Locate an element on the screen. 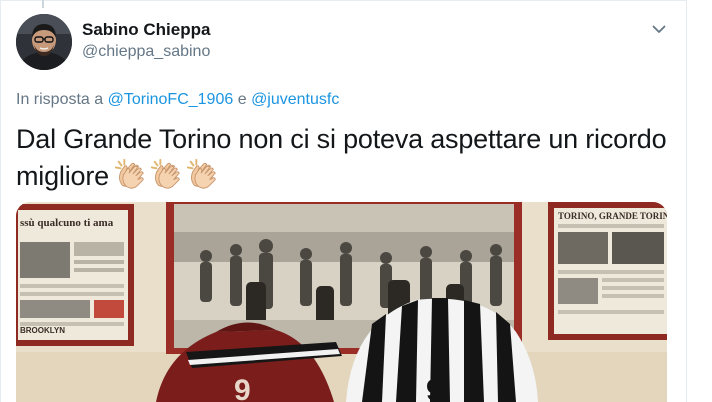 The image size is (712, 402). card-border-left is located at coordinates (0, 201).